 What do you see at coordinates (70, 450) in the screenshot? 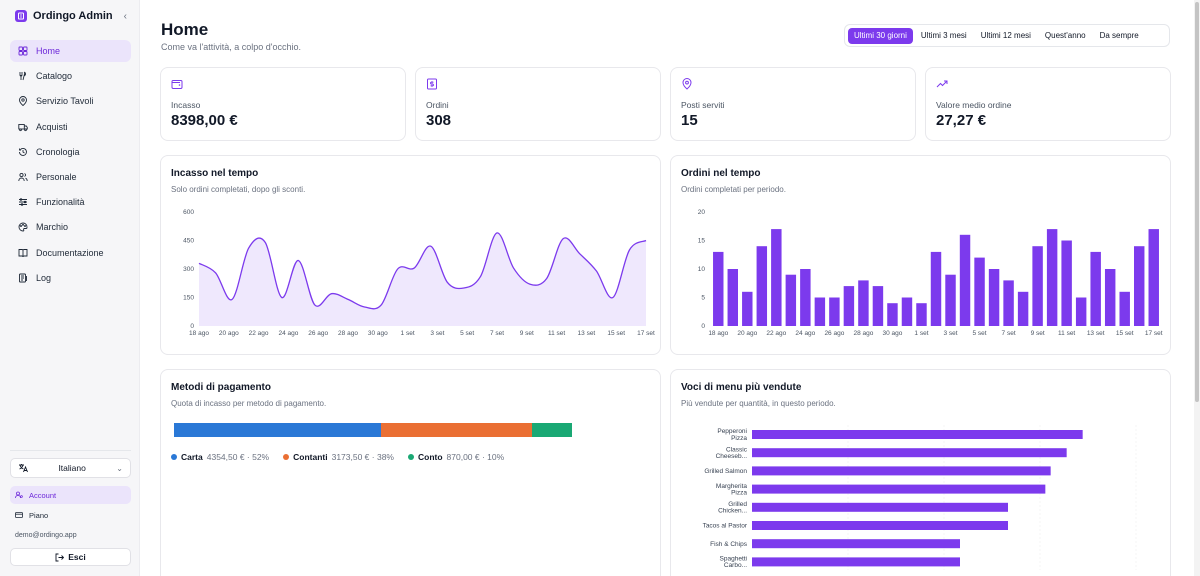
I see `sidebar-divider` at bounding box center [70, 450].